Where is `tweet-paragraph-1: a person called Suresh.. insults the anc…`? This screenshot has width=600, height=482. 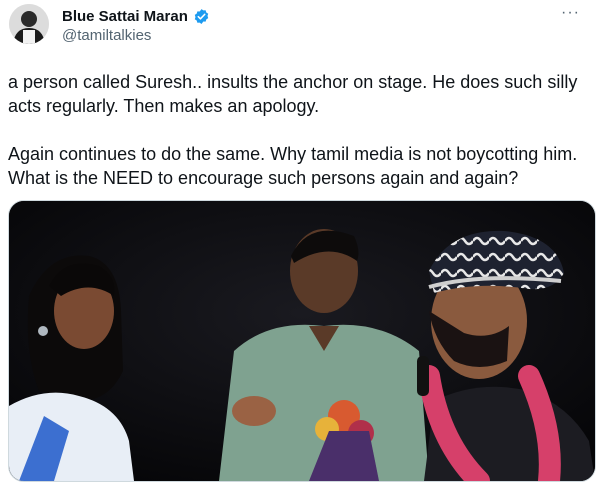 tweet-paragraph-1: a person called Suresh.. insults the anc… is located at coordinates (293, 94).